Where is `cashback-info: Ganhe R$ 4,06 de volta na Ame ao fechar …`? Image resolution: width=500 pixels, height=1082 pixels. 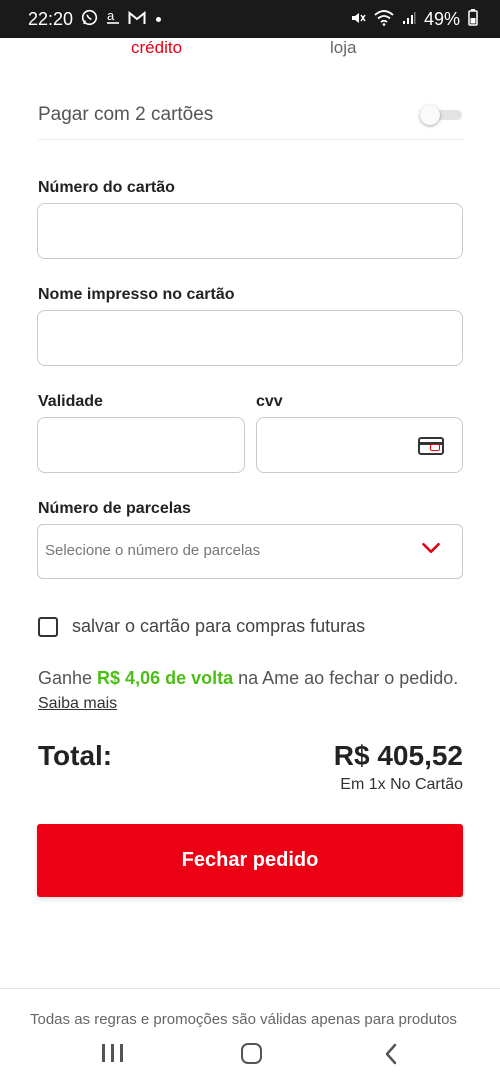 cashback-info: Ganhe R$ 4,06 de volta na Ame ao fechar … is located at coordinates (251, 691).